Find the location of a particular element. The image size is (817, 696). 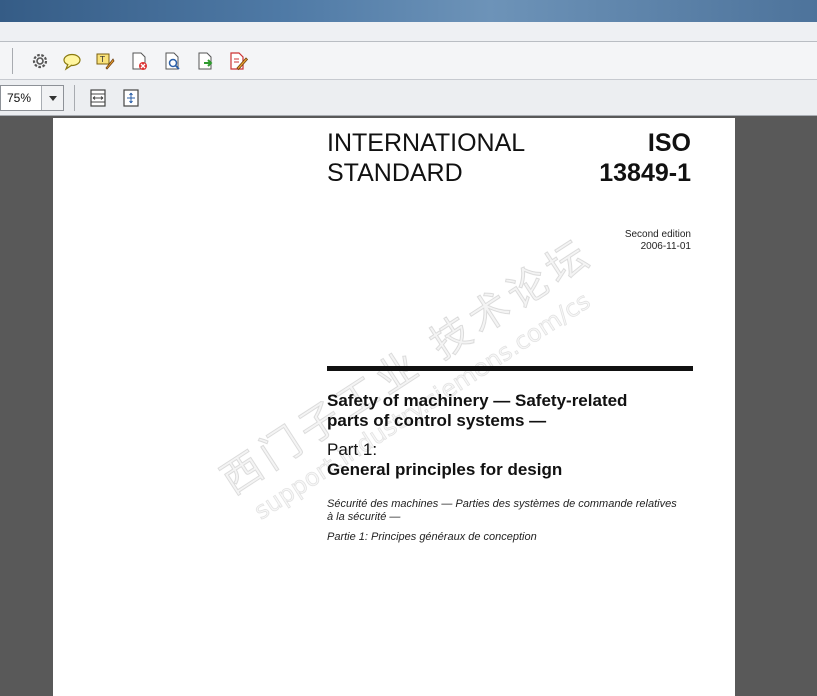

chevron-down-icon is located at coordinates (52, 98).